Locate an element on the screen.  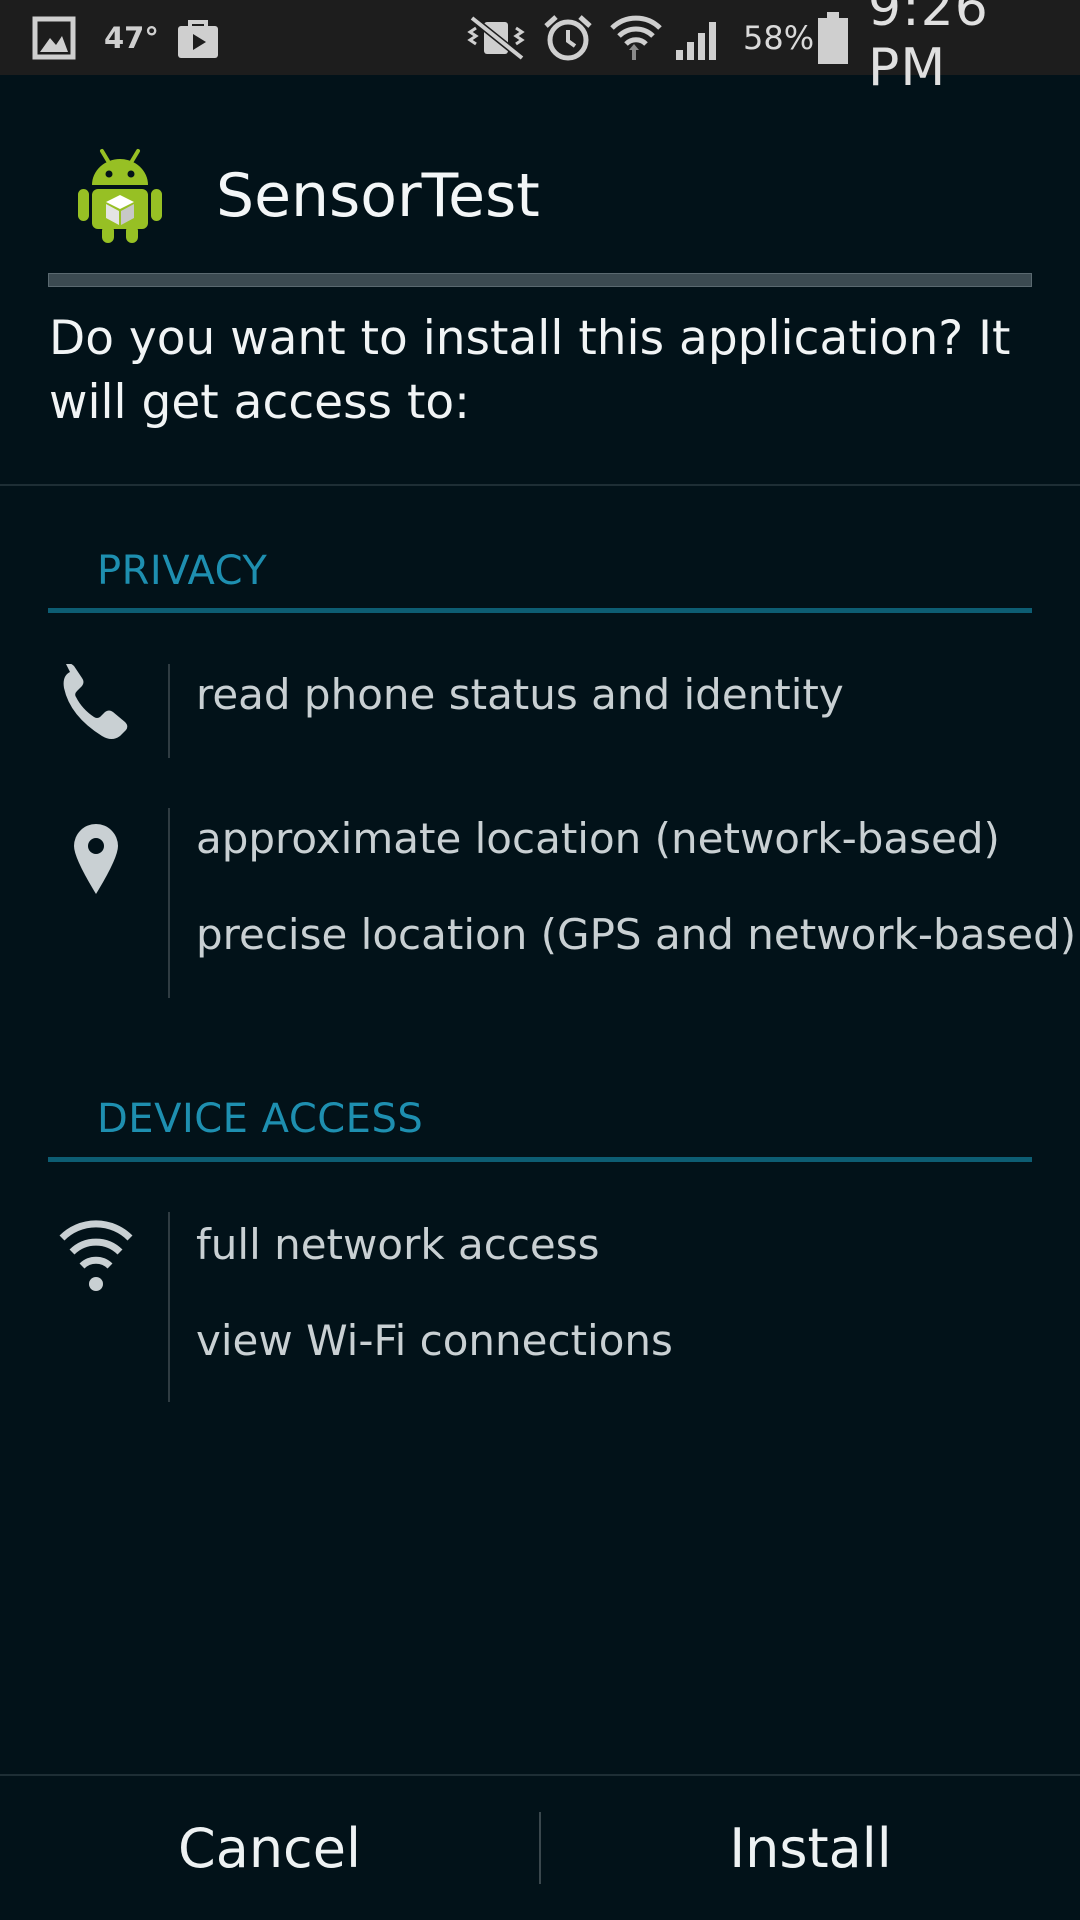
shopping-bag-icon is located at coordinates (198, 39).